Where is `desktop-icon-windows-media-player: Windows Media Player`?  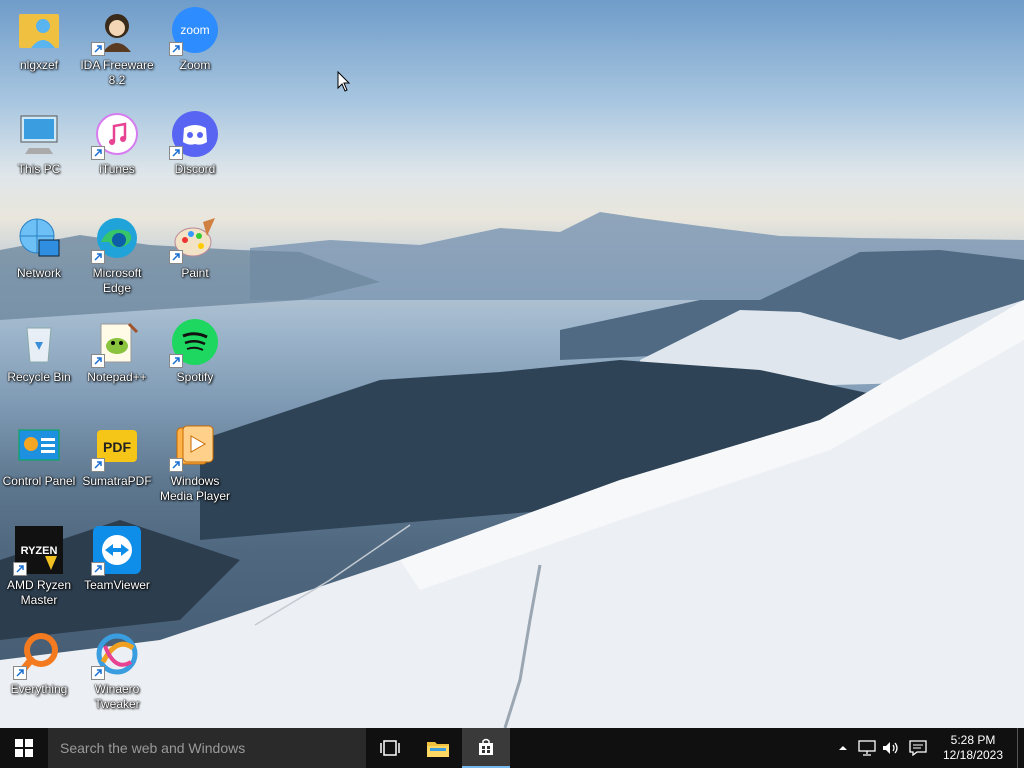 desktop-icon-windows-media-player: Windows Media Player is located at coordinates (195, 466).